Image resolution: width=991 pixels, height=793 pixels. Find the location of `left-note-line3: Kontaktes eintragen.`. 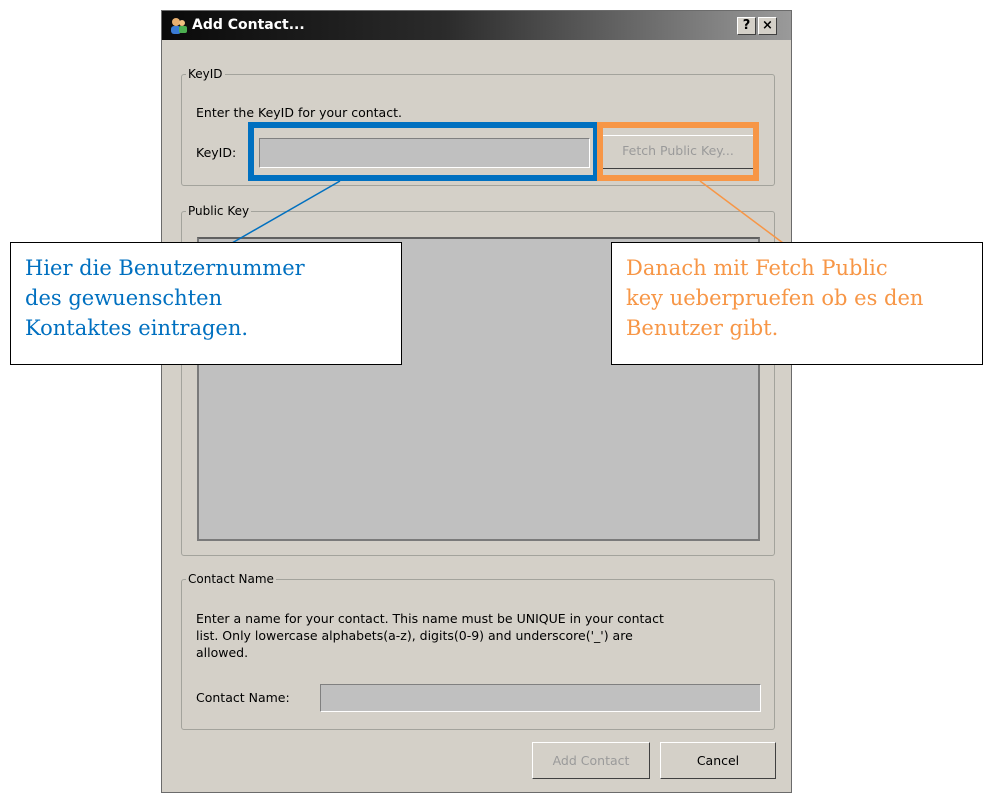

left-note-line3: Kontaktes eintragen. is located at coordinates (137, 328).